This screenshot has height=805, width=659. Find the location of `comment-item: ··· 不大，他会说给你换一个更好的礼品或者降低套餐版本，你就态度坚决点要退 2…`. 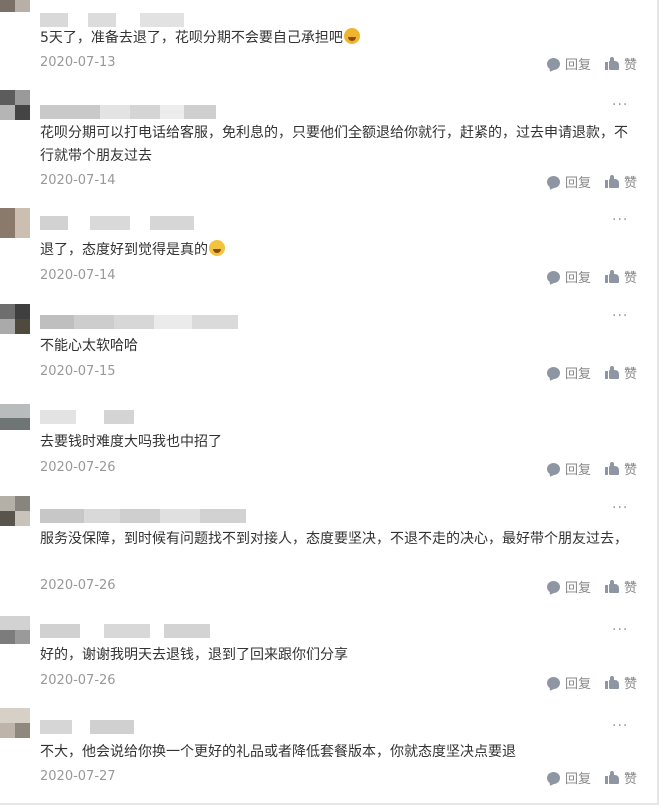

comment-item: ··· 不大，他会说给你换一个更好的礼品或者降低套餐版本，你就态度坚决点要退 2… is located at coordinates (327, 753).